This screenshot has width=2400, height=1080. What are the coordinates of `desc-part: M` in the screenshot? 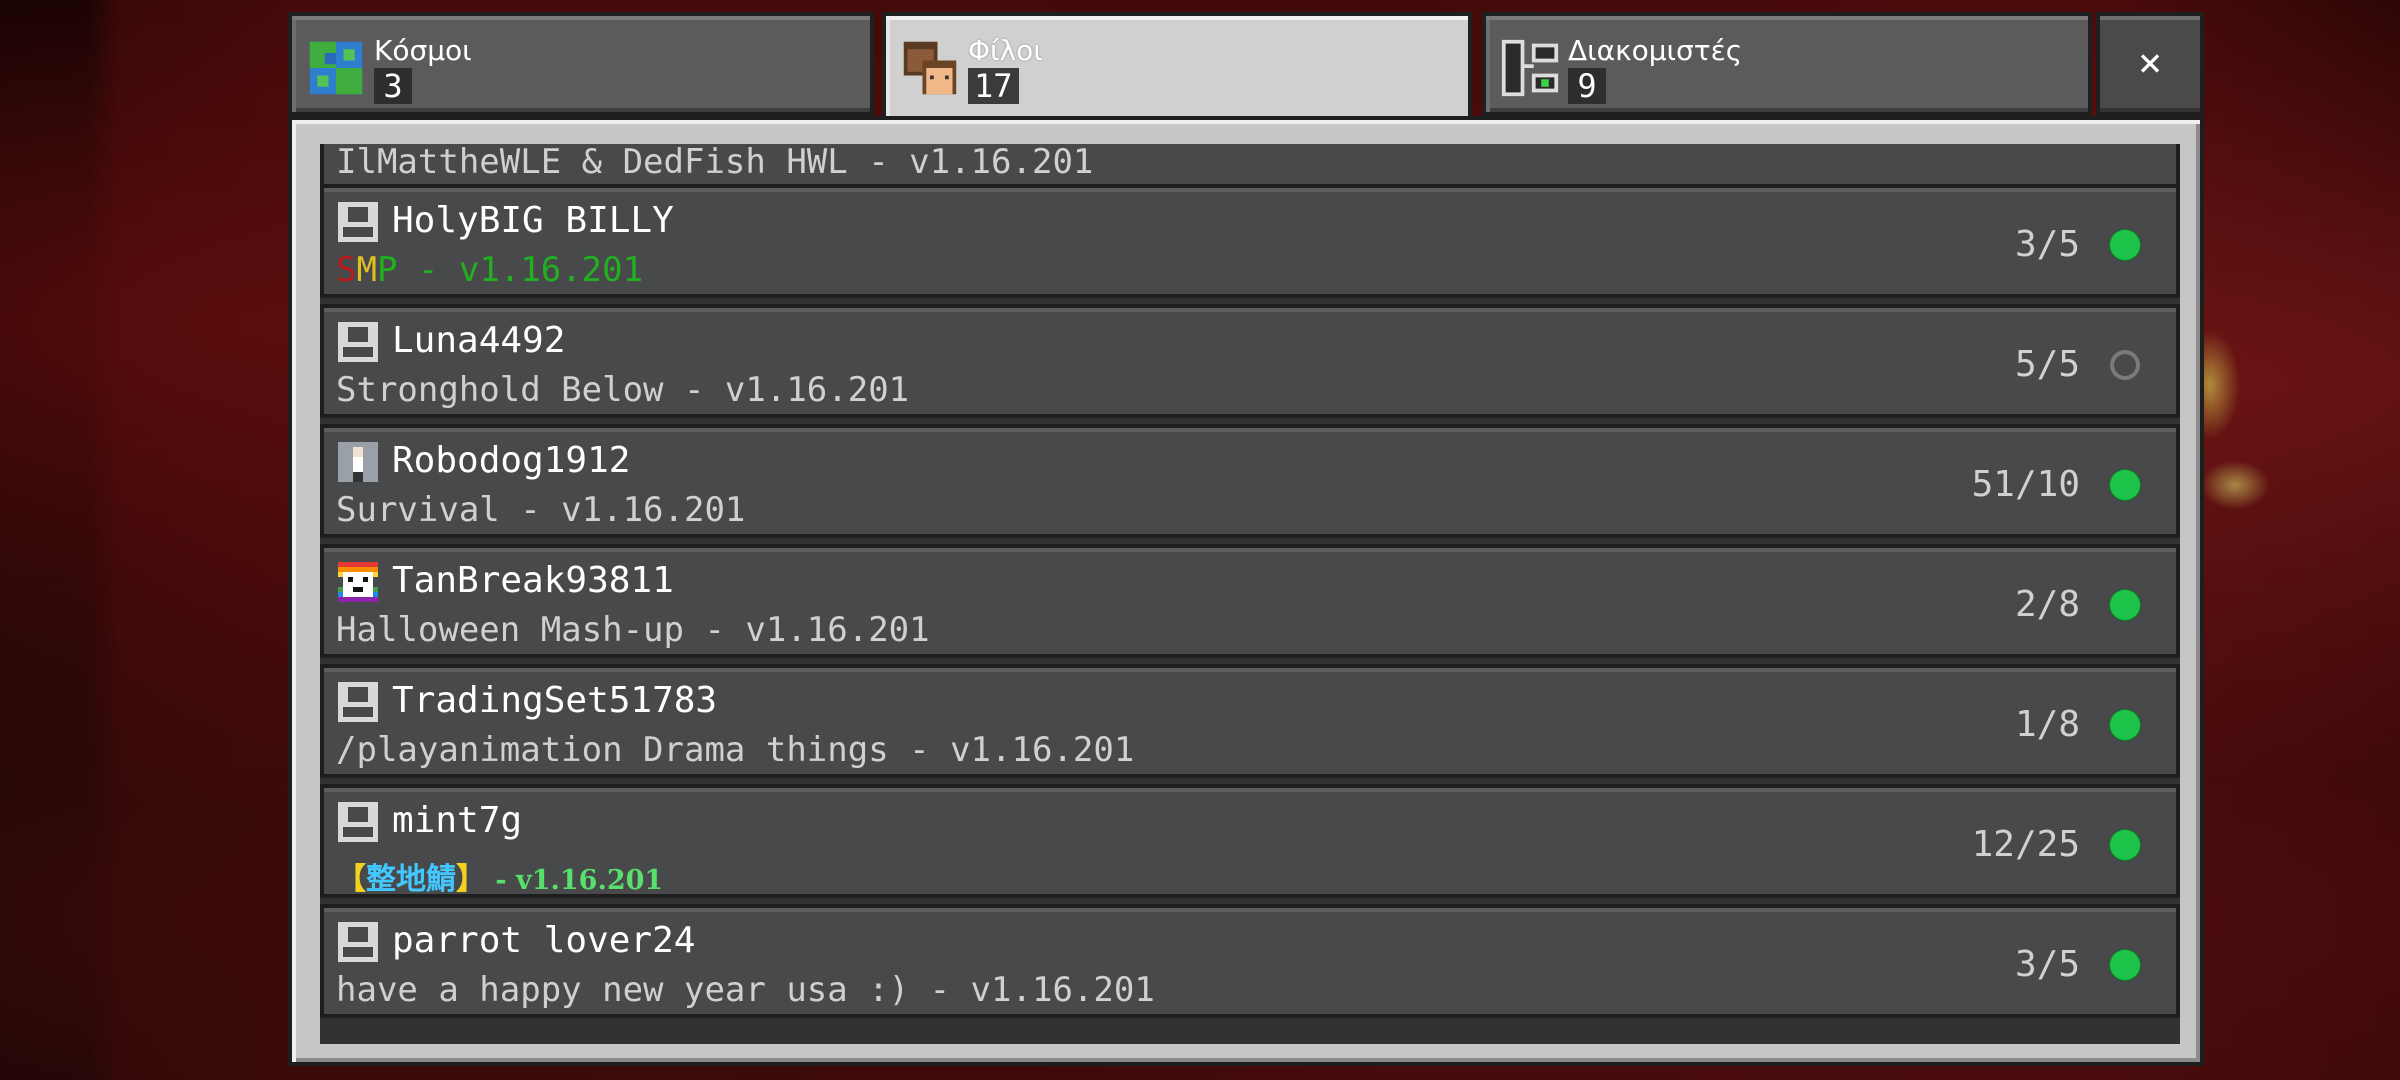 It's located at (366, 270).